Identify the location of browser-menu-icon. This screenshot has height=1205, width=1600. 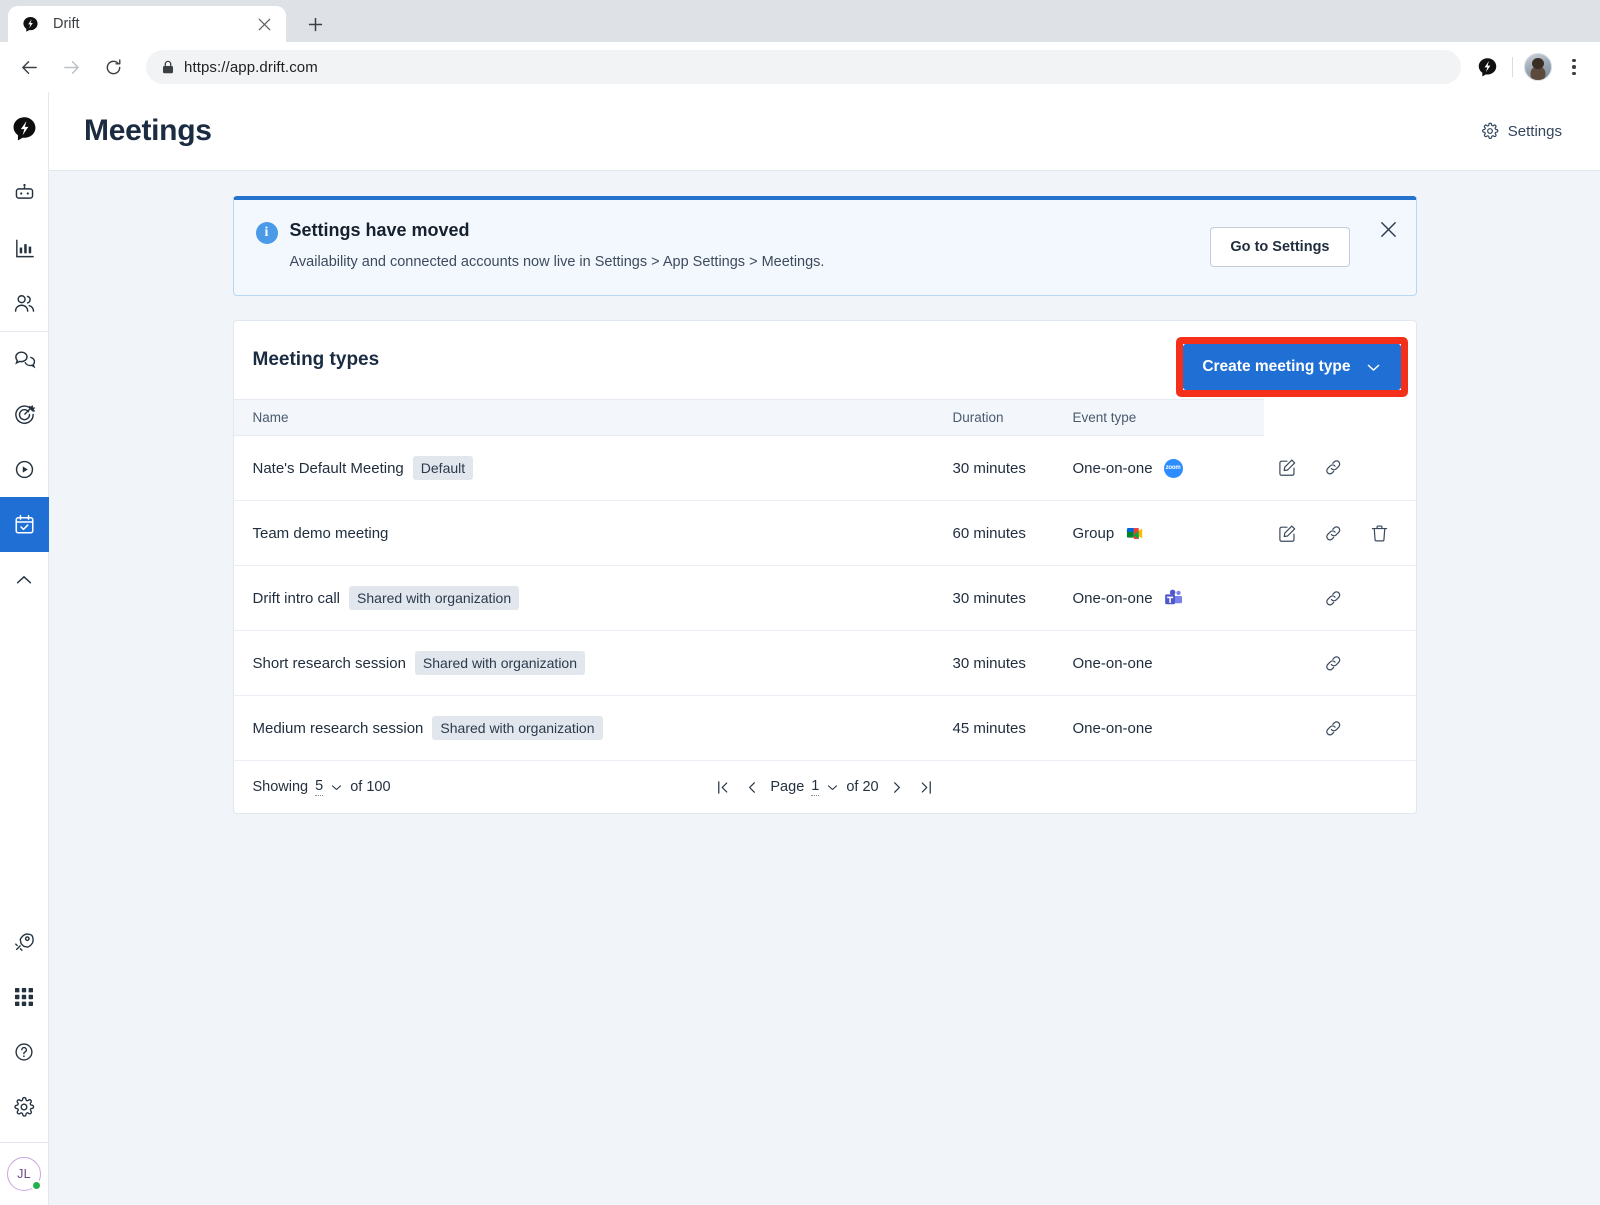
(1574, 67).